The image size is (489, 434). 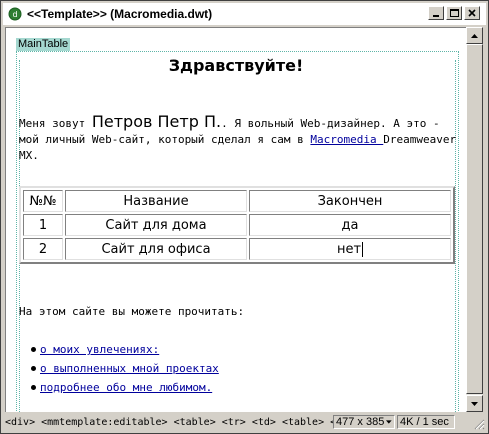 What do you see at coordinates (156, 249) in the screenshot?
I see `table-cell: Сайт для офиса` at bounding box center [156, 249].